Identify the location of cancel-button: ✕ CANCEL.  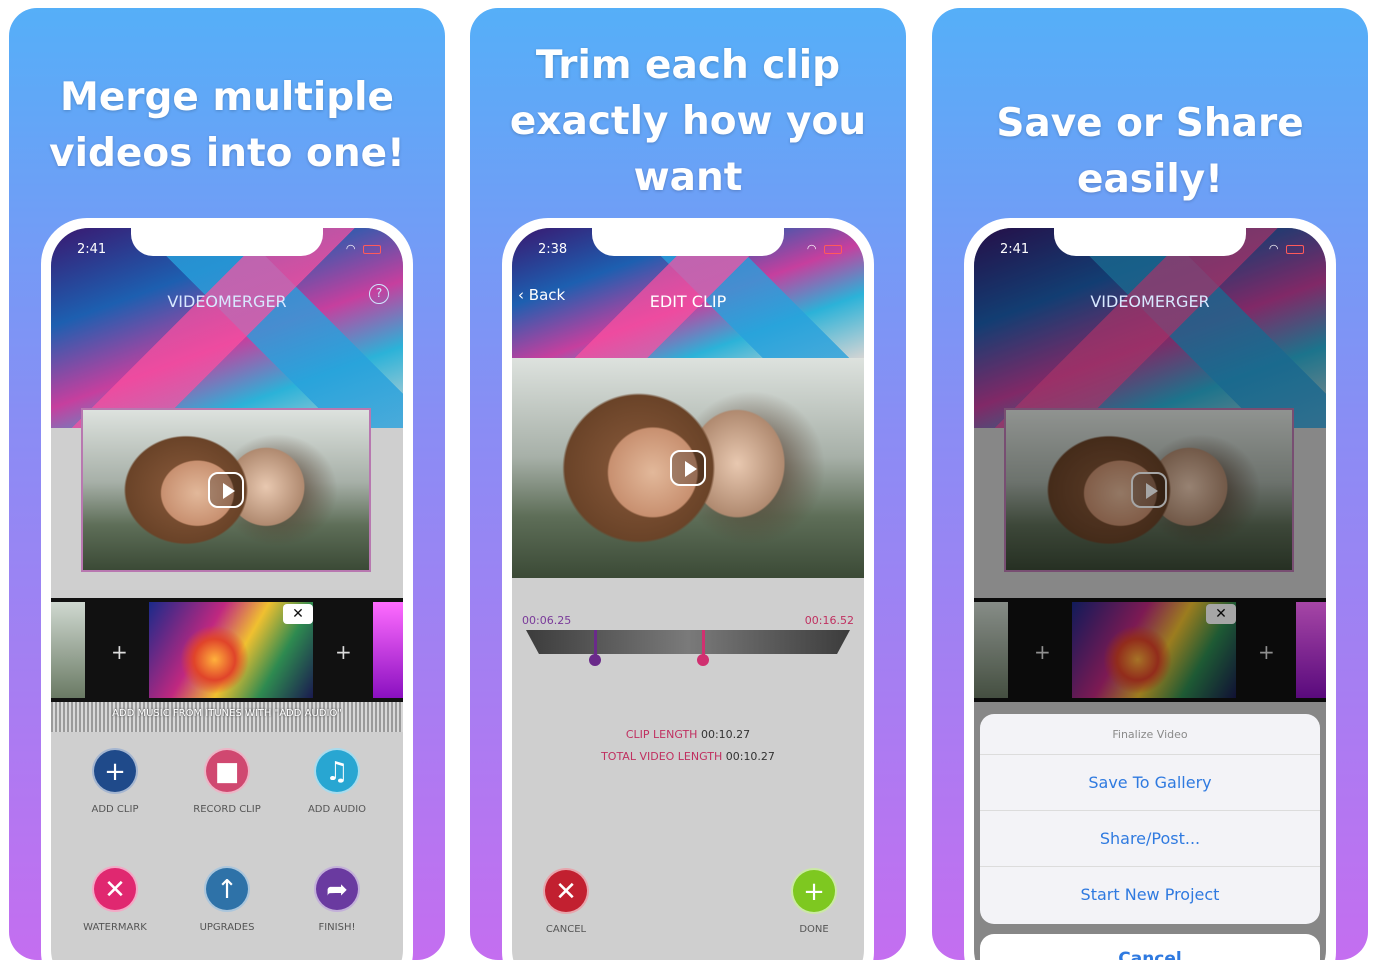
(566, 901).